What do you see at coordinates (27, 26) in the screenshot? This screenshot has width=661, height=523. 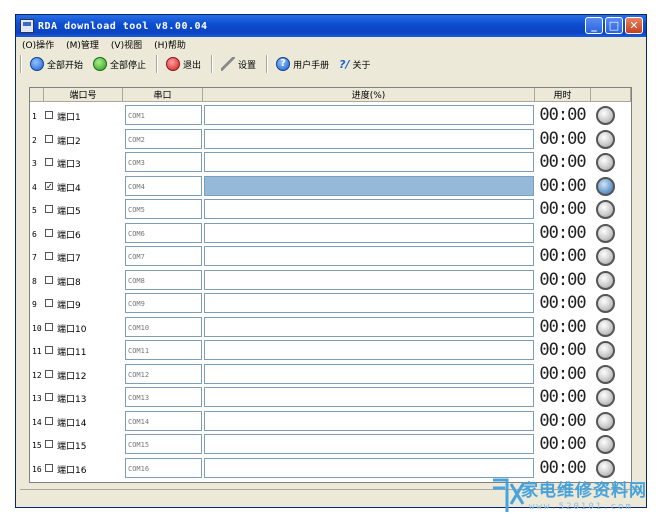 I see `app-icon` at bounding box center [27, 26].